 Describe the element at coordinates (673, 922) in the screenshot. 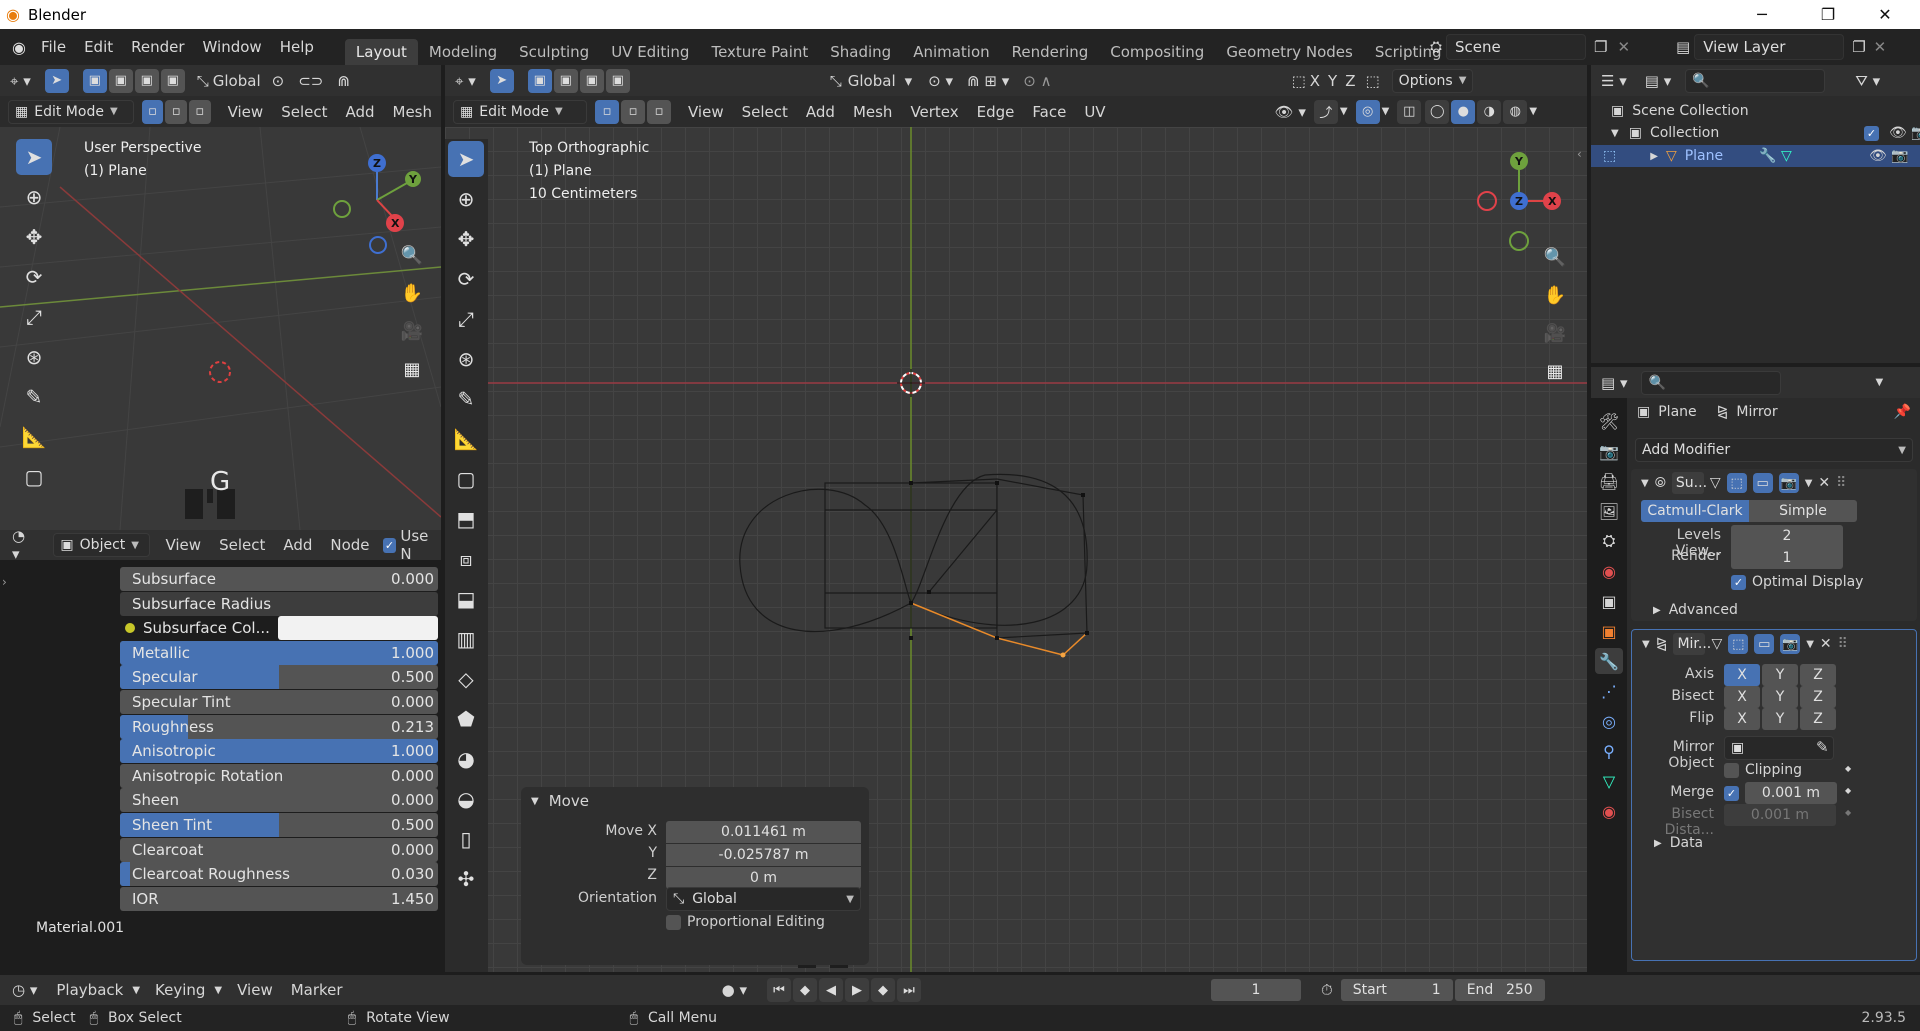

I see `proportional-editing-checkbox` at that location.